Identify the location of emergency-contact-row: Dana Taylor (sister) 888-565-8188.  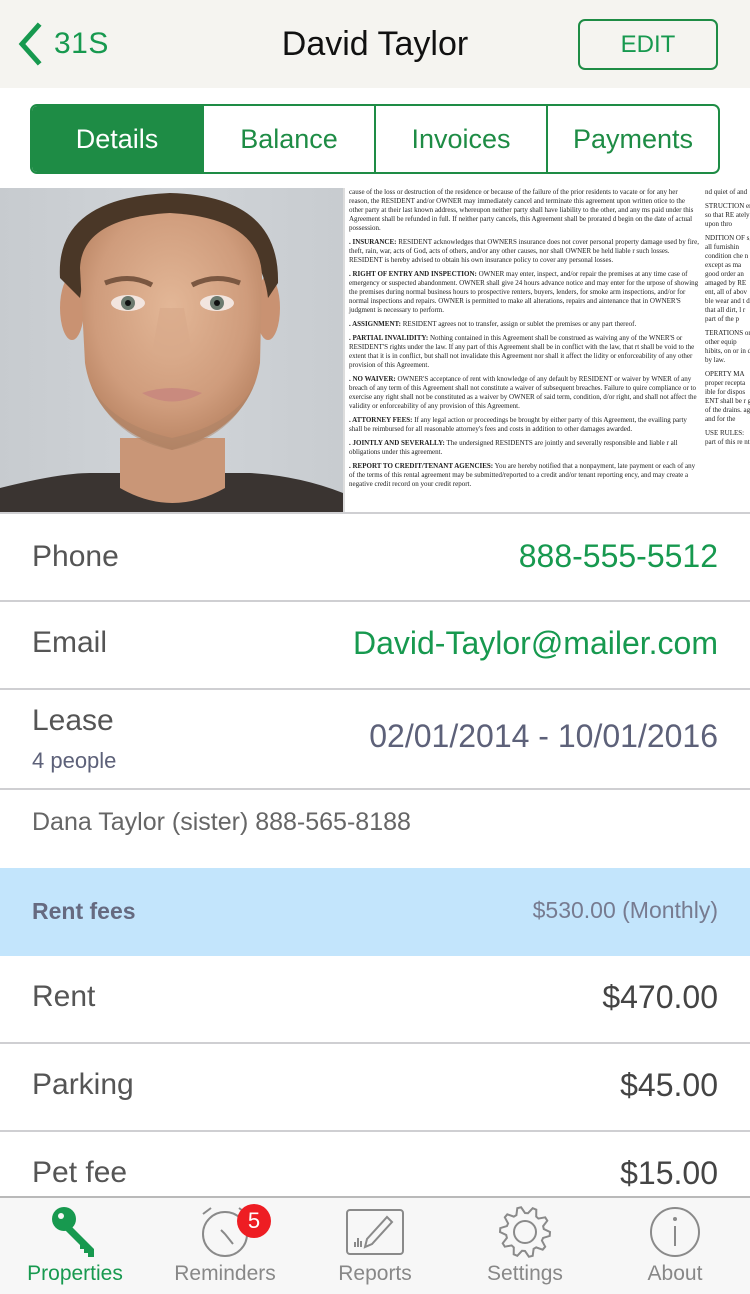
(375, 829).